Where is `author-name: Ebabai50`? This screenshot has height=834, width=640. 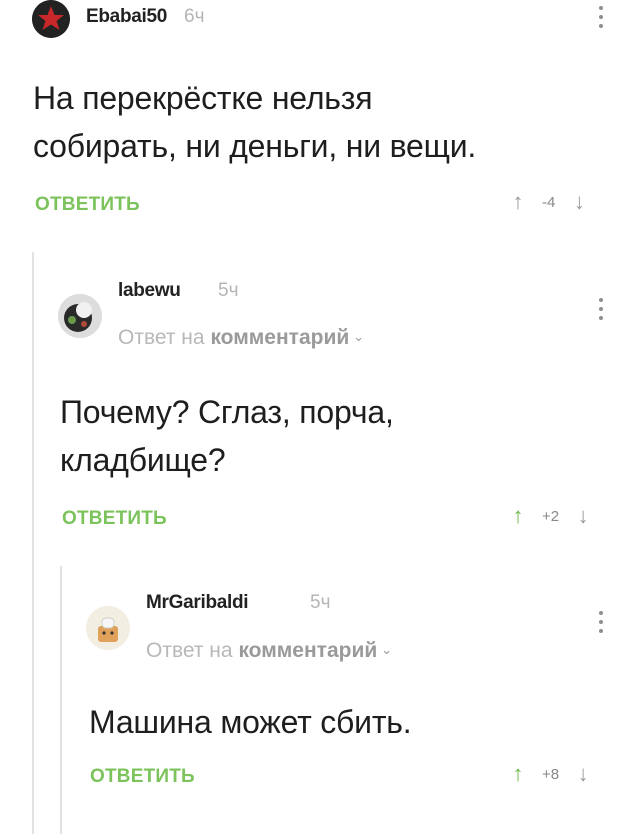 author-name: Ebabai50 is located at coordinates (126, 17).